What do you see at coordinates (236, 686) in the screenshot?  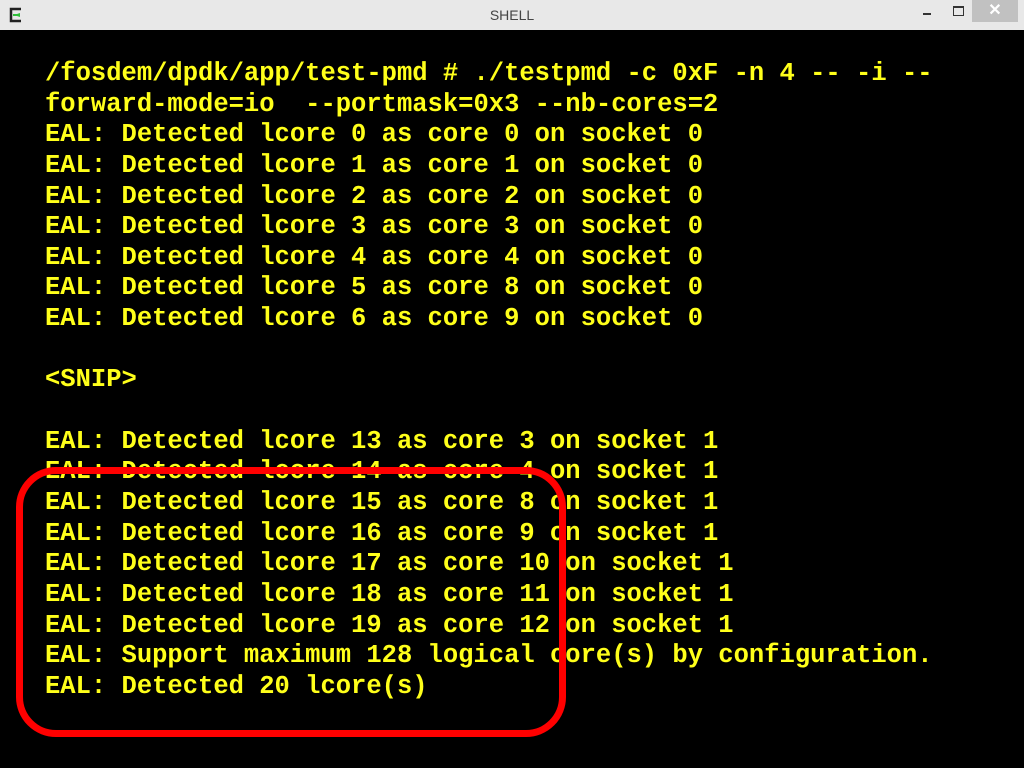 I see `terminal-line: EAL: Detected 20 lcore(s)` at bounding box center [236, 686].